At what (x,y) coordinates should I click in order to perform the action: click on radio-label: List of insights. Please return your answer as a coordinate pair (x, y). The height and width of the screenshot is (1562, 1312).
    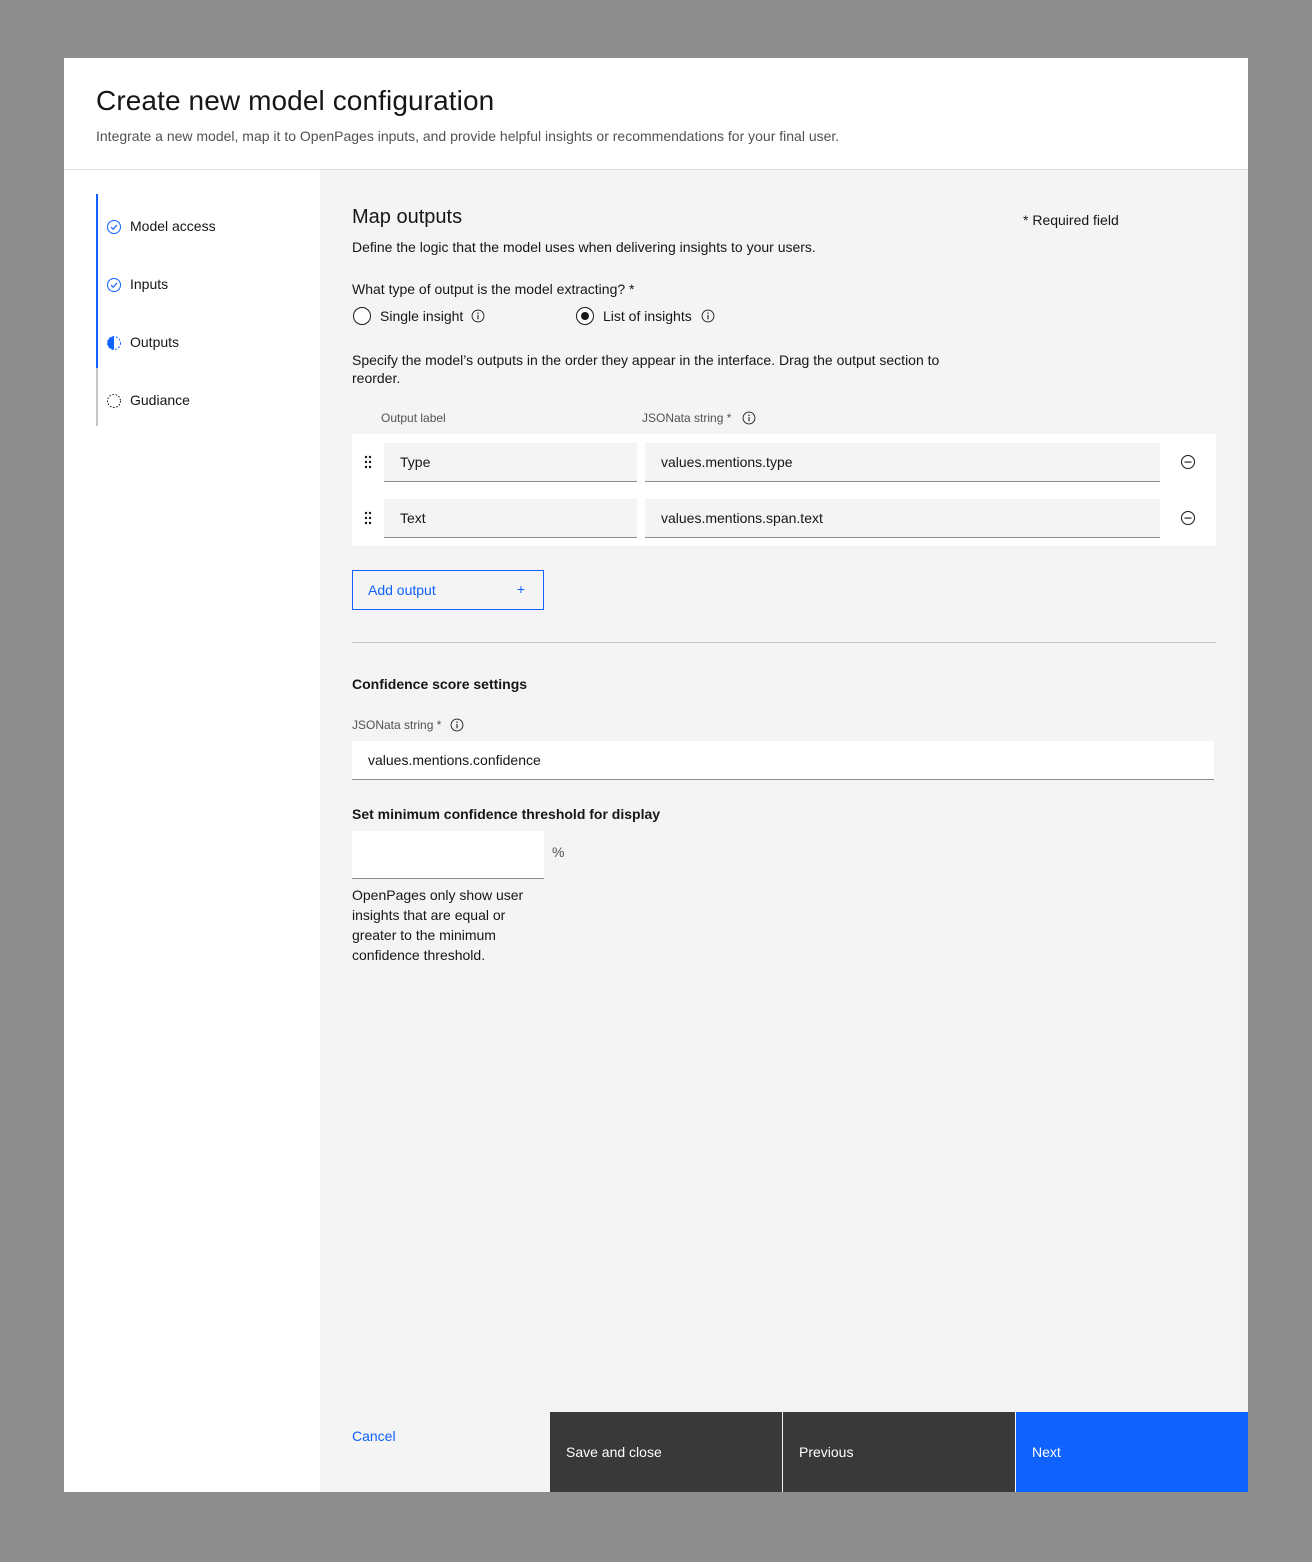
    Looking at the image, I should click on (647, 316).